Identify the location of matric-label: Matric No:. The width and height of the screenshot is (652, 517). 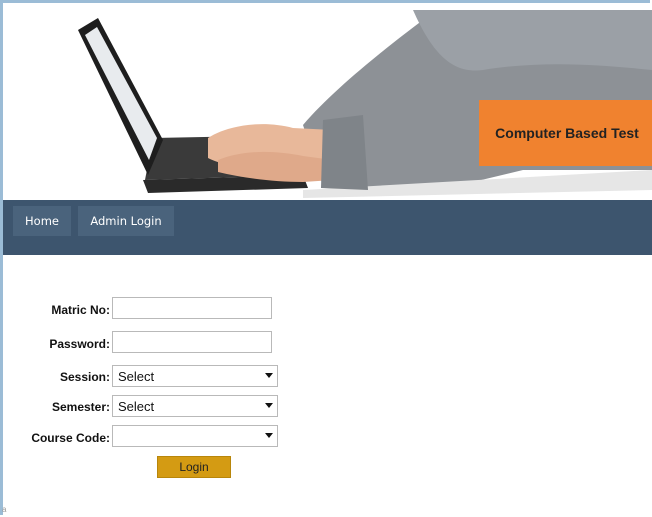
(80, 310).